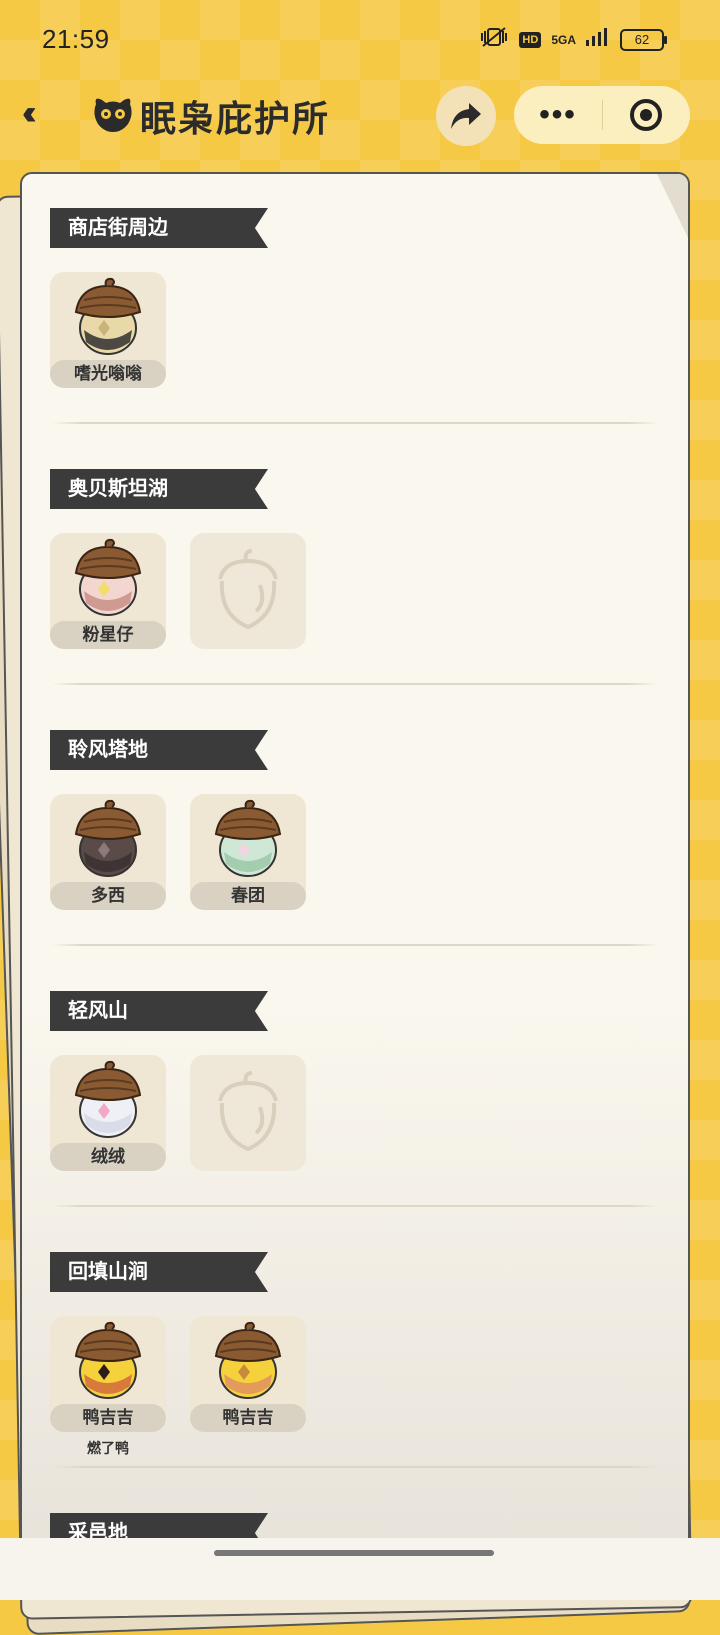 The height and width of the screenshot is (1635, 720). What do you see at coordinates (672, 208) in the screenshot?
I see `paper-fold-corner` at bounding box center [672, 208].